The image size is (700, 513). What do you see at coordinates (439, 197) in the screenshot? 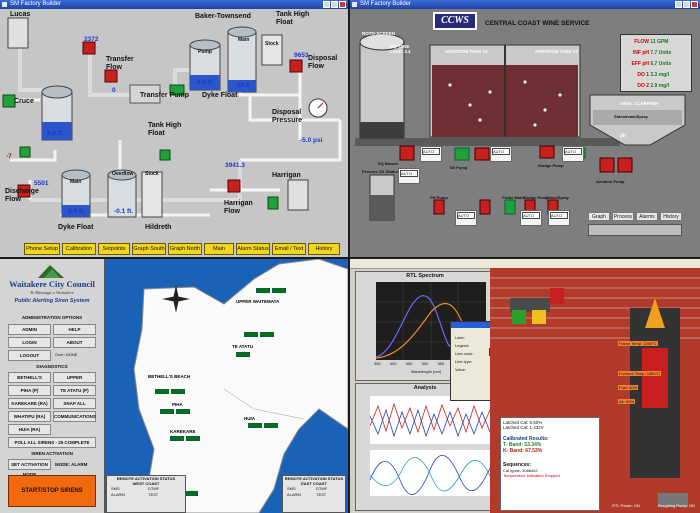
I see `tag-ph-pump: PH Pump` at bounding box center [439, 197].